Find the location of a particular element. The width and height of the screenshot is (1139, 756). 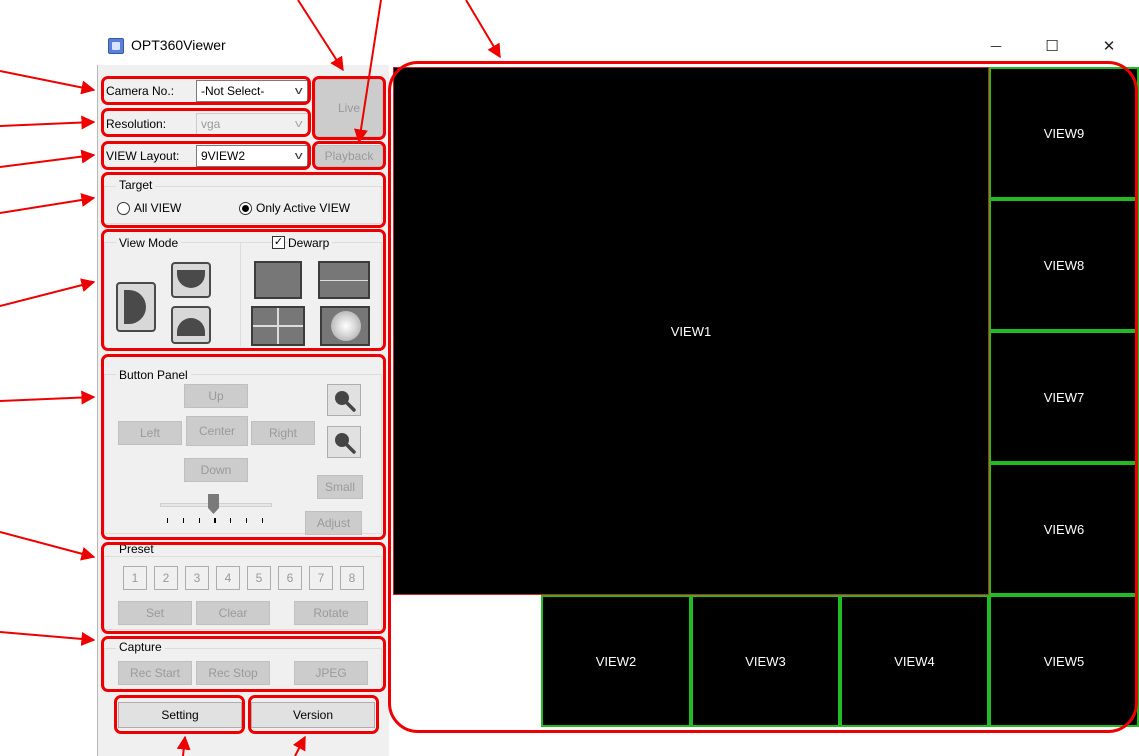

arrow-view-mode is located at coordinates (48, 292).